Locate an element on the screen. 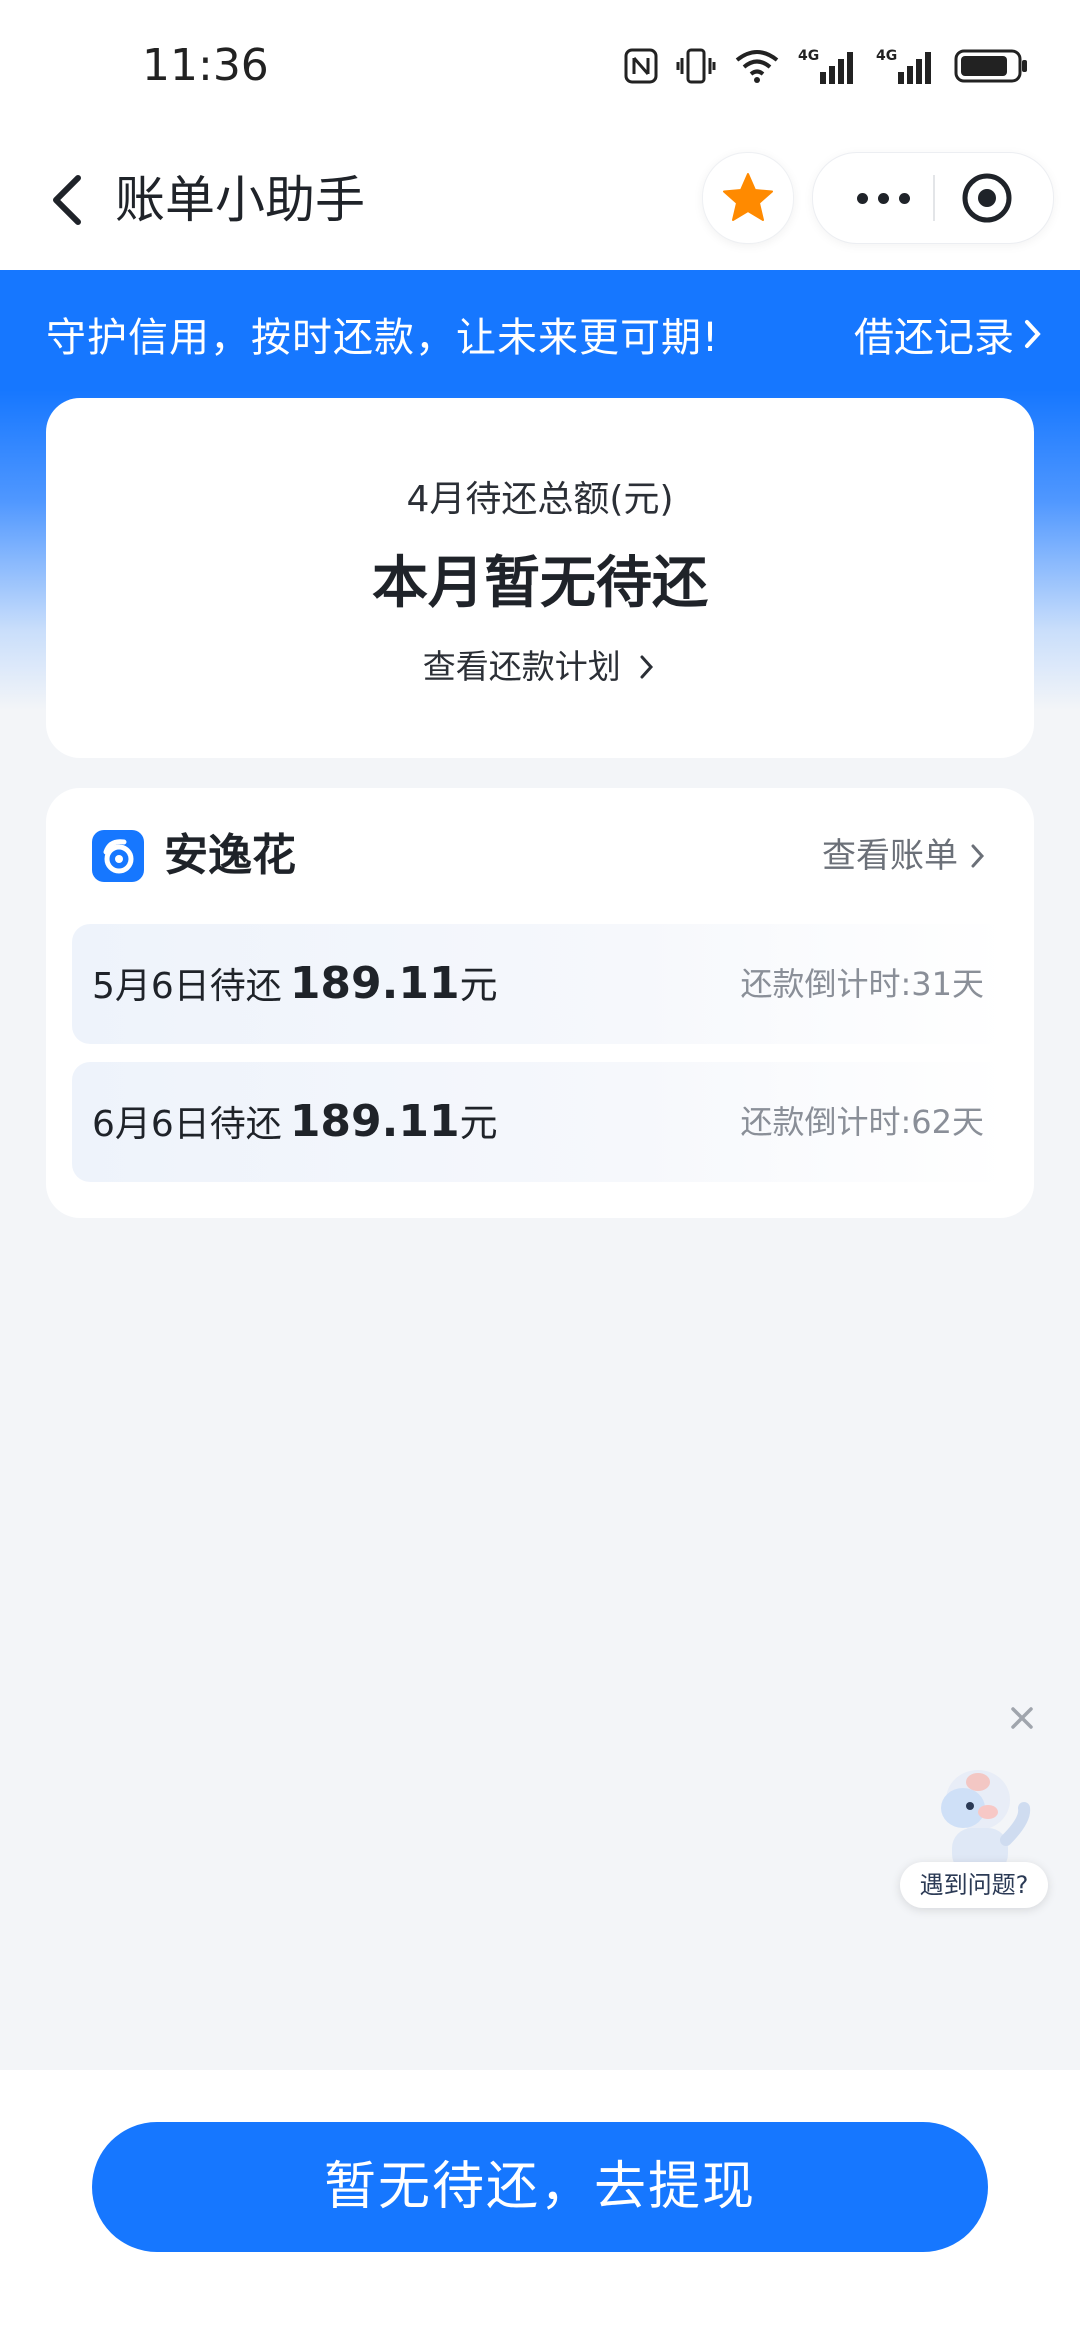  view-bill-link: 查看账单 is located at coordinates (905, 856).